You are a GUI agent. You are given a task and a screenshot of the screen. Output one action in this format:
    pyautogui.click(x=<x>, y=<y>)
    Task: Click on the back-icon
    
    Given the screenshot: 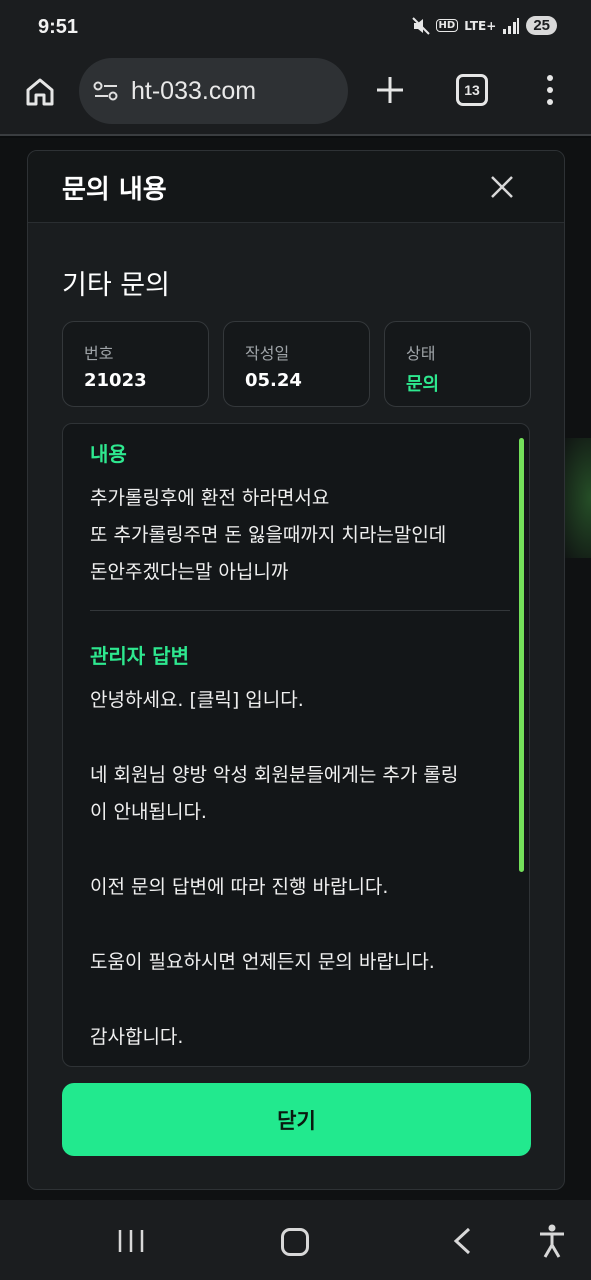 What is the action you would take?
    pyautogui.click(x=462, y=1241)
    